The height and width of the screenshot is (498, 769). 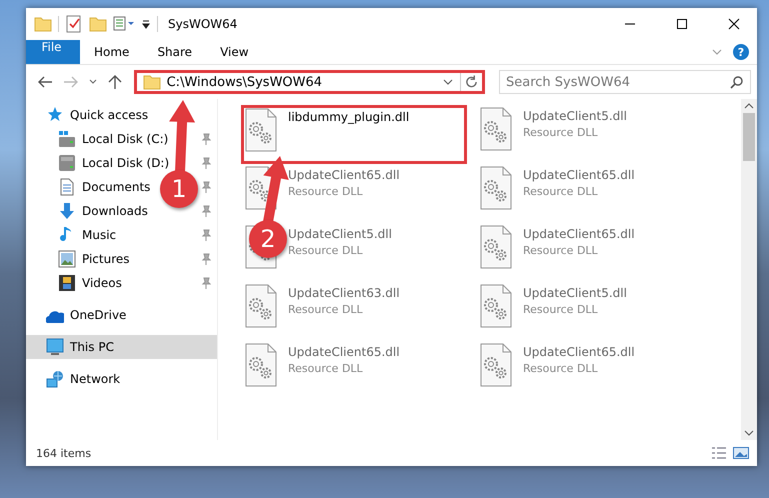 I want to click on nav-item: Downloads, so click(x=89, y=211).